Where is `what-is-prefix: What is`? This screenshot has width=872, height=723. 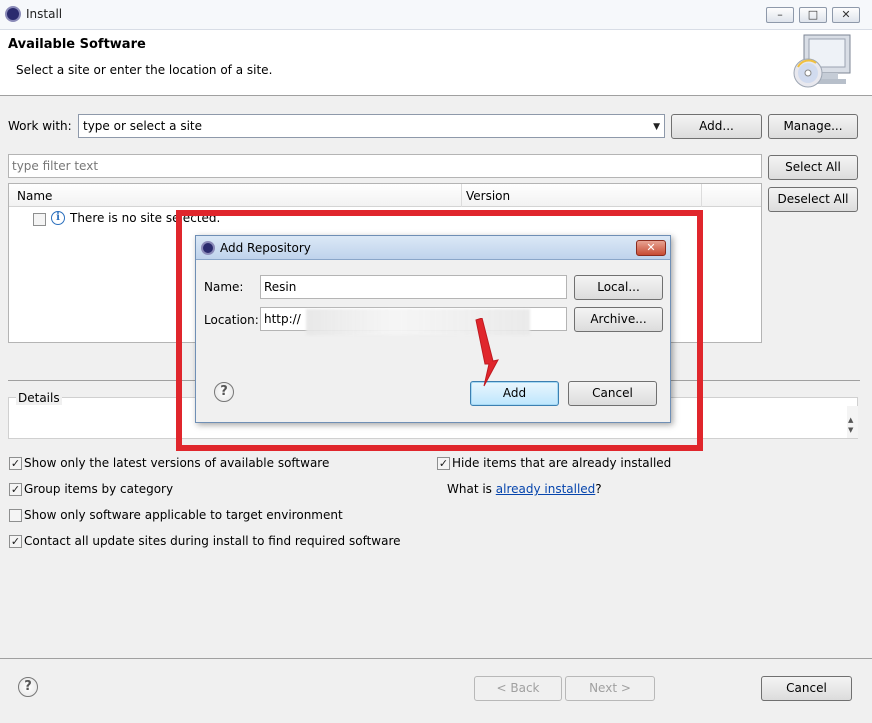
what-is-prefix: What is is located at coordinates (471, 489).